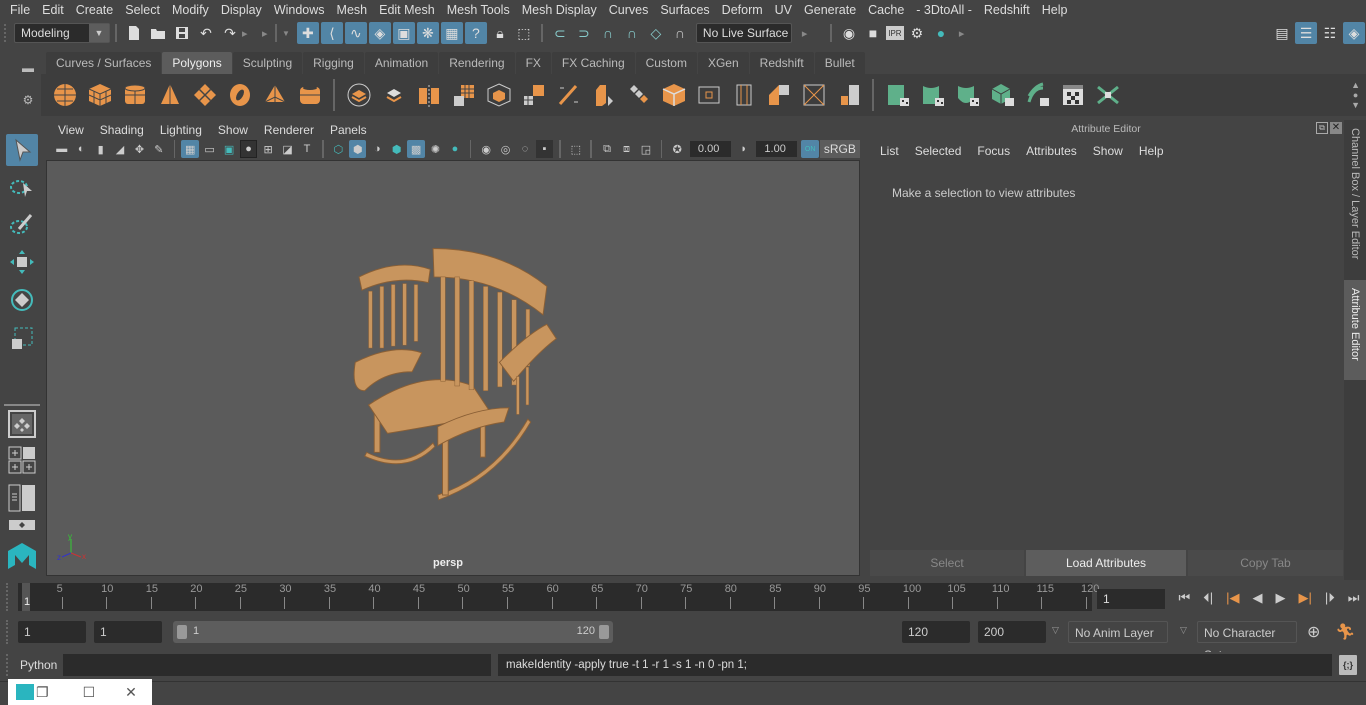 This screenshot has width=1366, height=705. I want to click on shelf-tabs-toggle-icon: ▬, so click(28, 68).